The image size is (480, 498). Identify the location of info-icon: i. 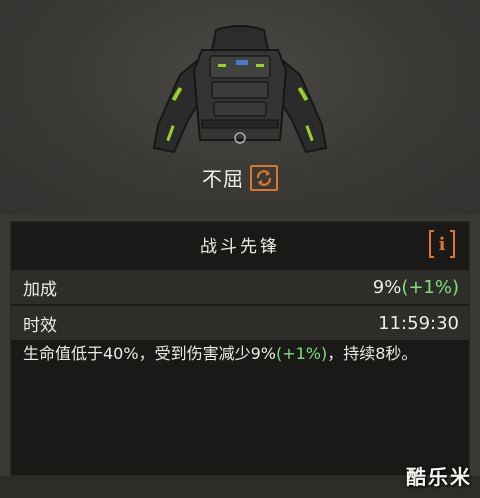
(442, 244).